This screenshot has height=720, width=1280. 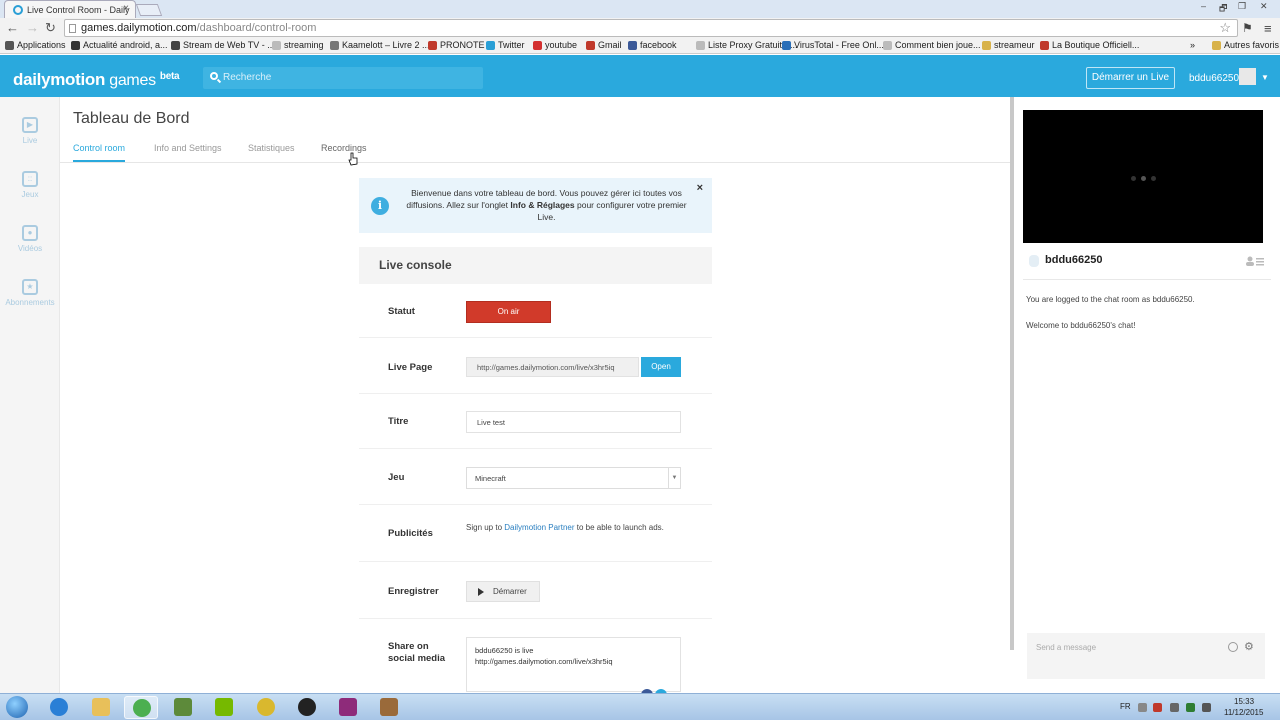 I want to click on share-label: Share on social media, so click(x=416, y=653).